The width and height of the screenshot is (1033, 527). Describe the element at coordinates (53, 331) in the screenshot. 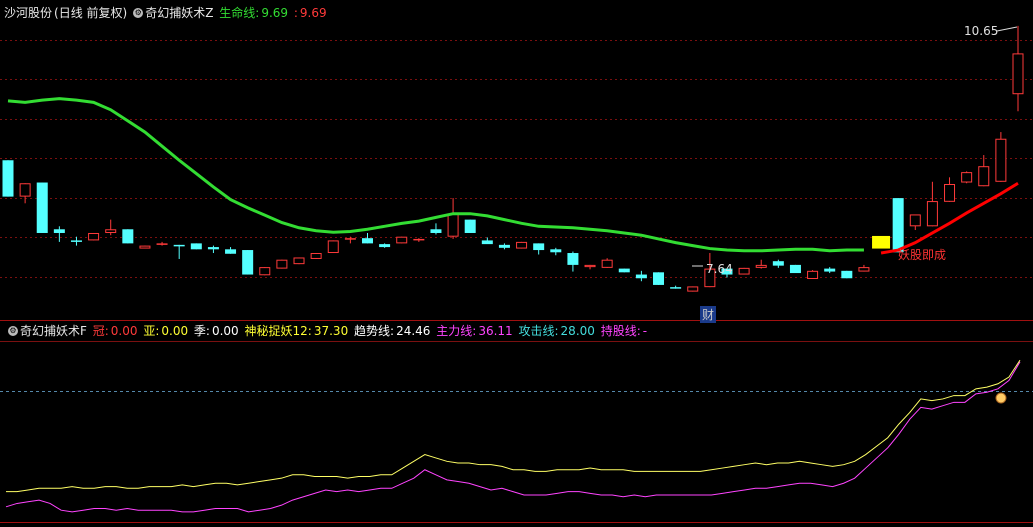

I see `sub-indicator-name: 奇幻捕妖术F` at that location.